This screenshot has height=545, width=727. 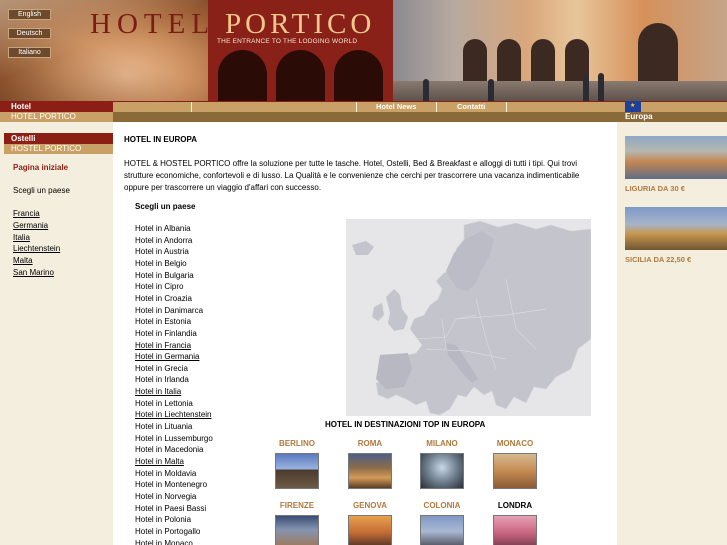 I want to click on promo-liguria-image, so click(x=676, y=157).